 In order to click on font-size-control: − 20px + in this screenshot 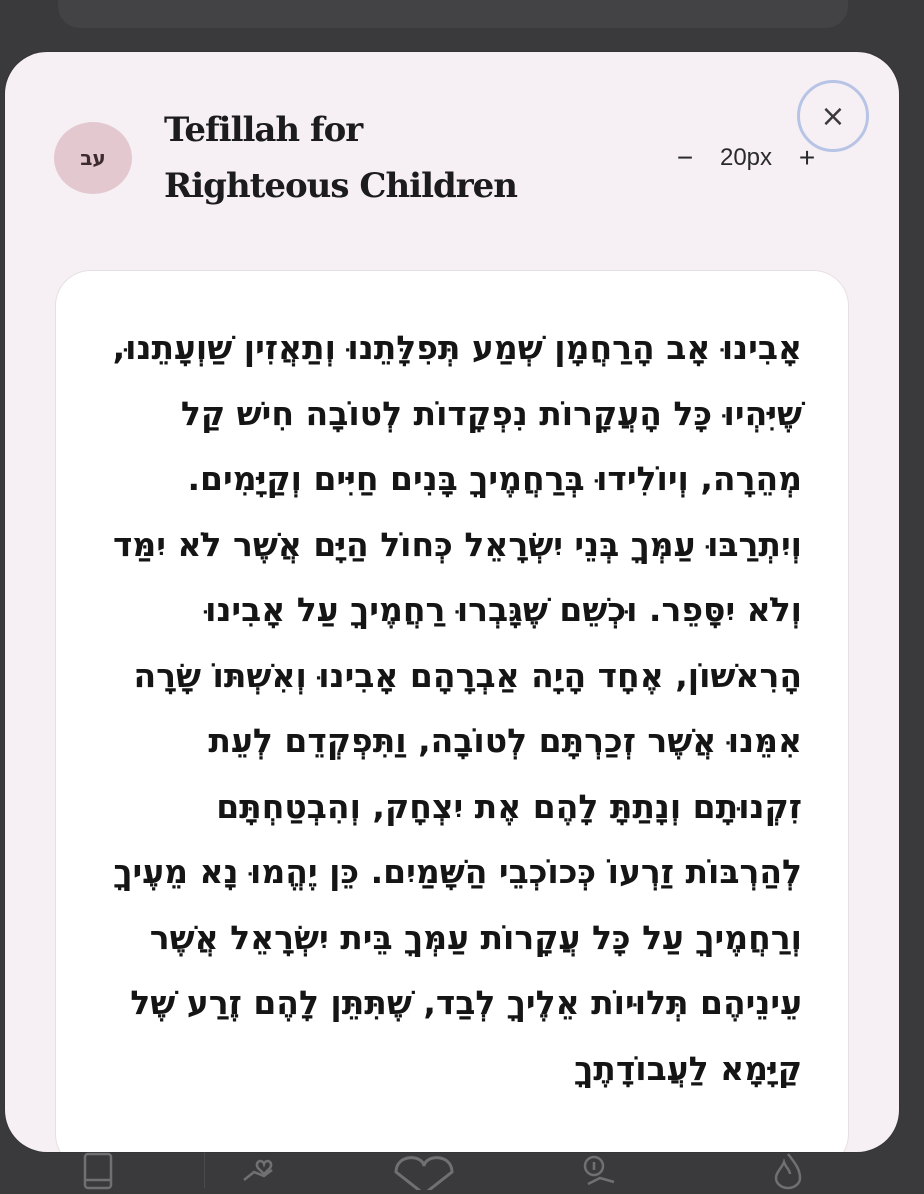, I will do `click(746, 158)`.